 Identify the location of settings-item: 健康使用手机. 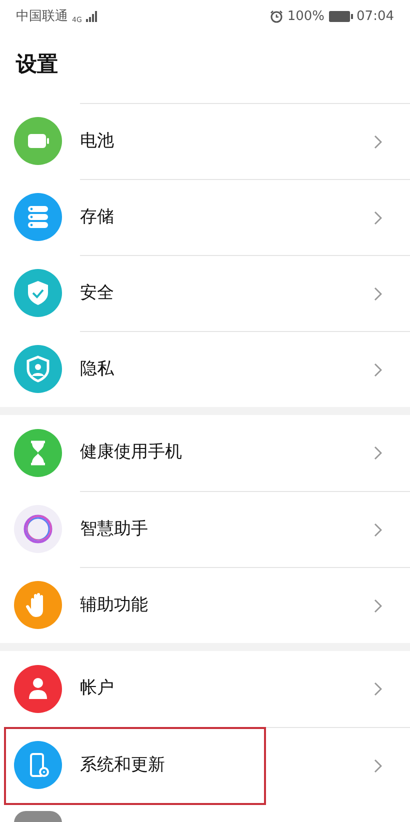
(205, 453).